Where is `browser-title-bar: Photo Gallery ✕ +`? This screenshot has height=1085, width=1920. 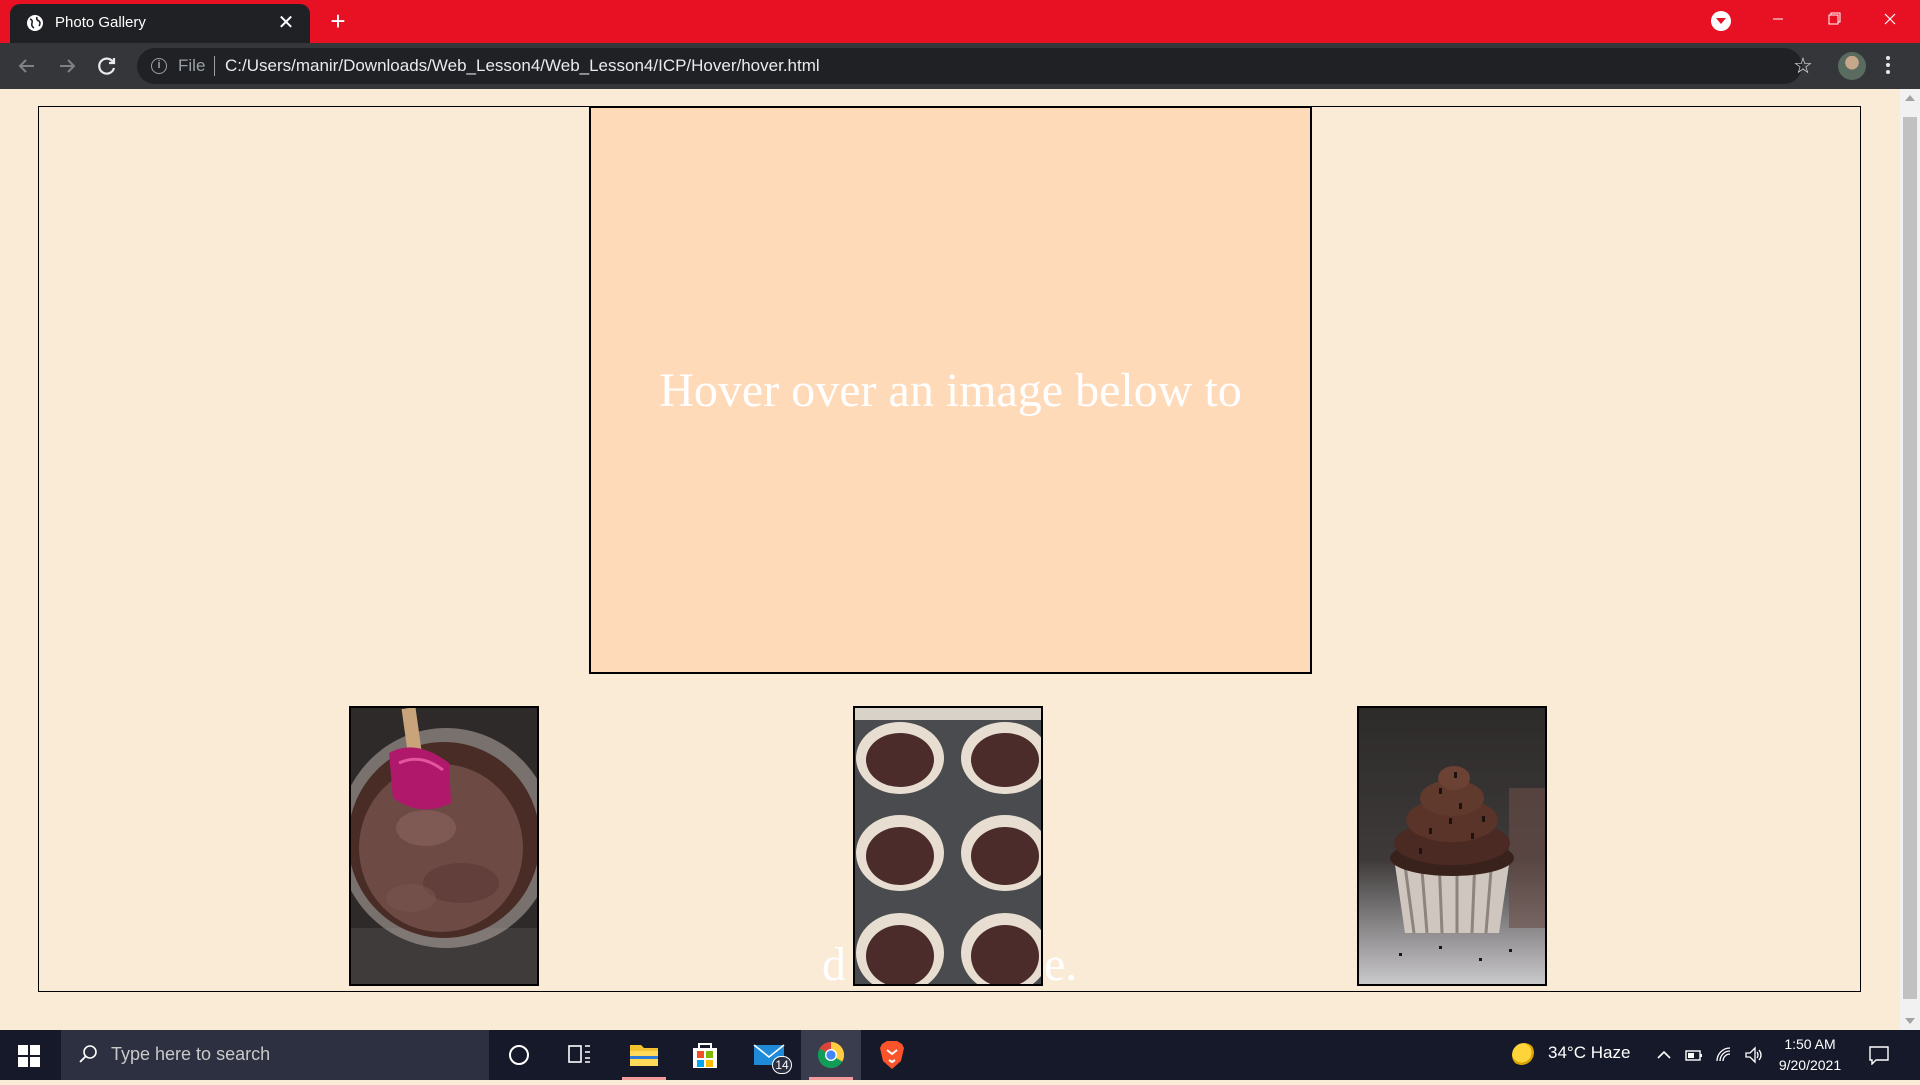
browser-title-bar: Photo Gallery ✕ + is located at coordinates (960, 21).